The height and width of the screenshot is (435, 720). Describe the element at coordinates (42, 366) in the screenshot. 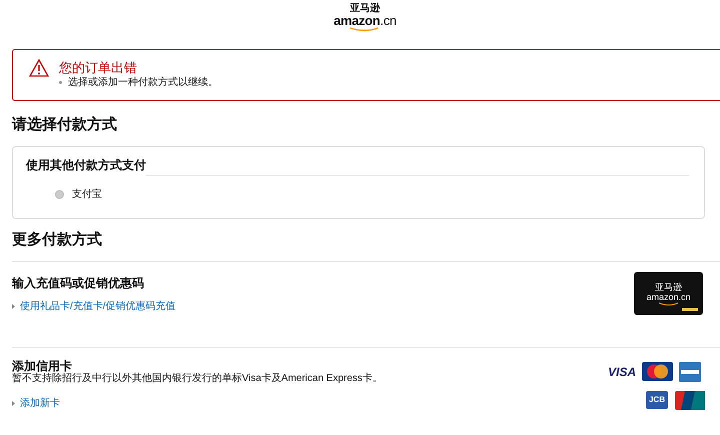

I see `section-title: 添加信用卡` at that location.